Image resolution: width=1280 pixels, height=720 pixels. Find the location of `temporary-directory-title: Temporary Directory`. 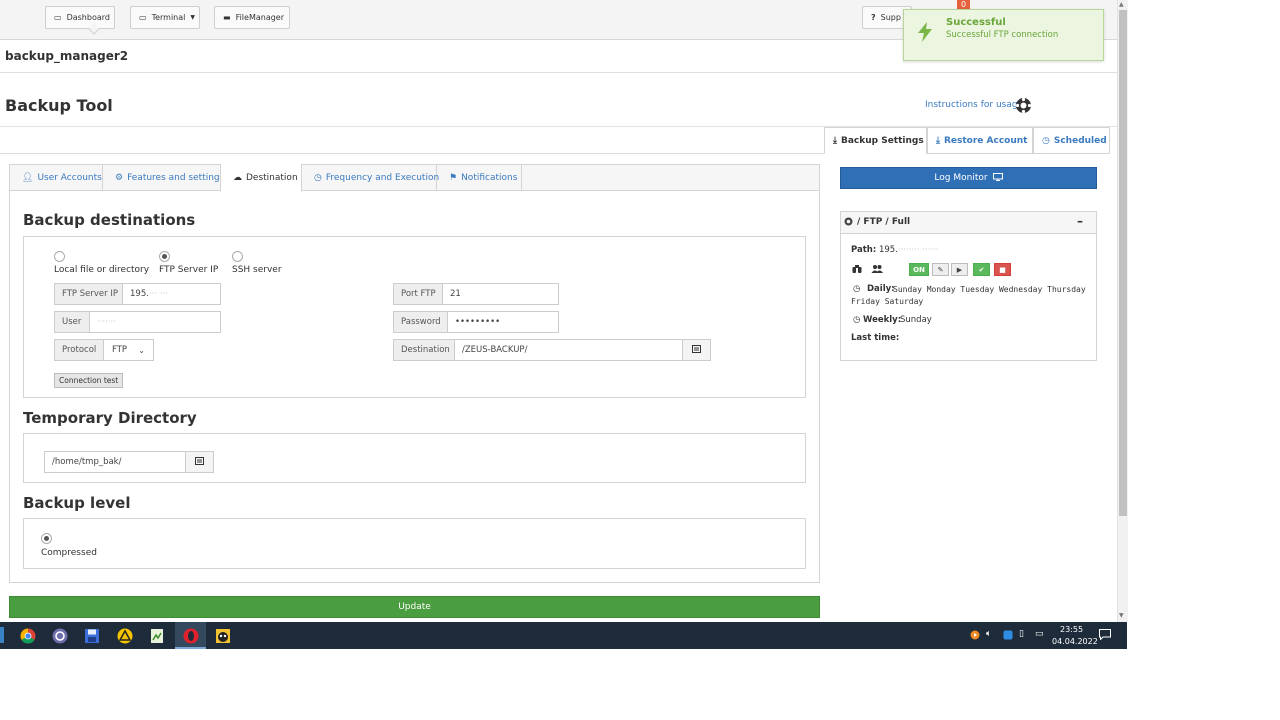

temporary-directory-title: Temporary Directory is located at coordinates (110, 418).